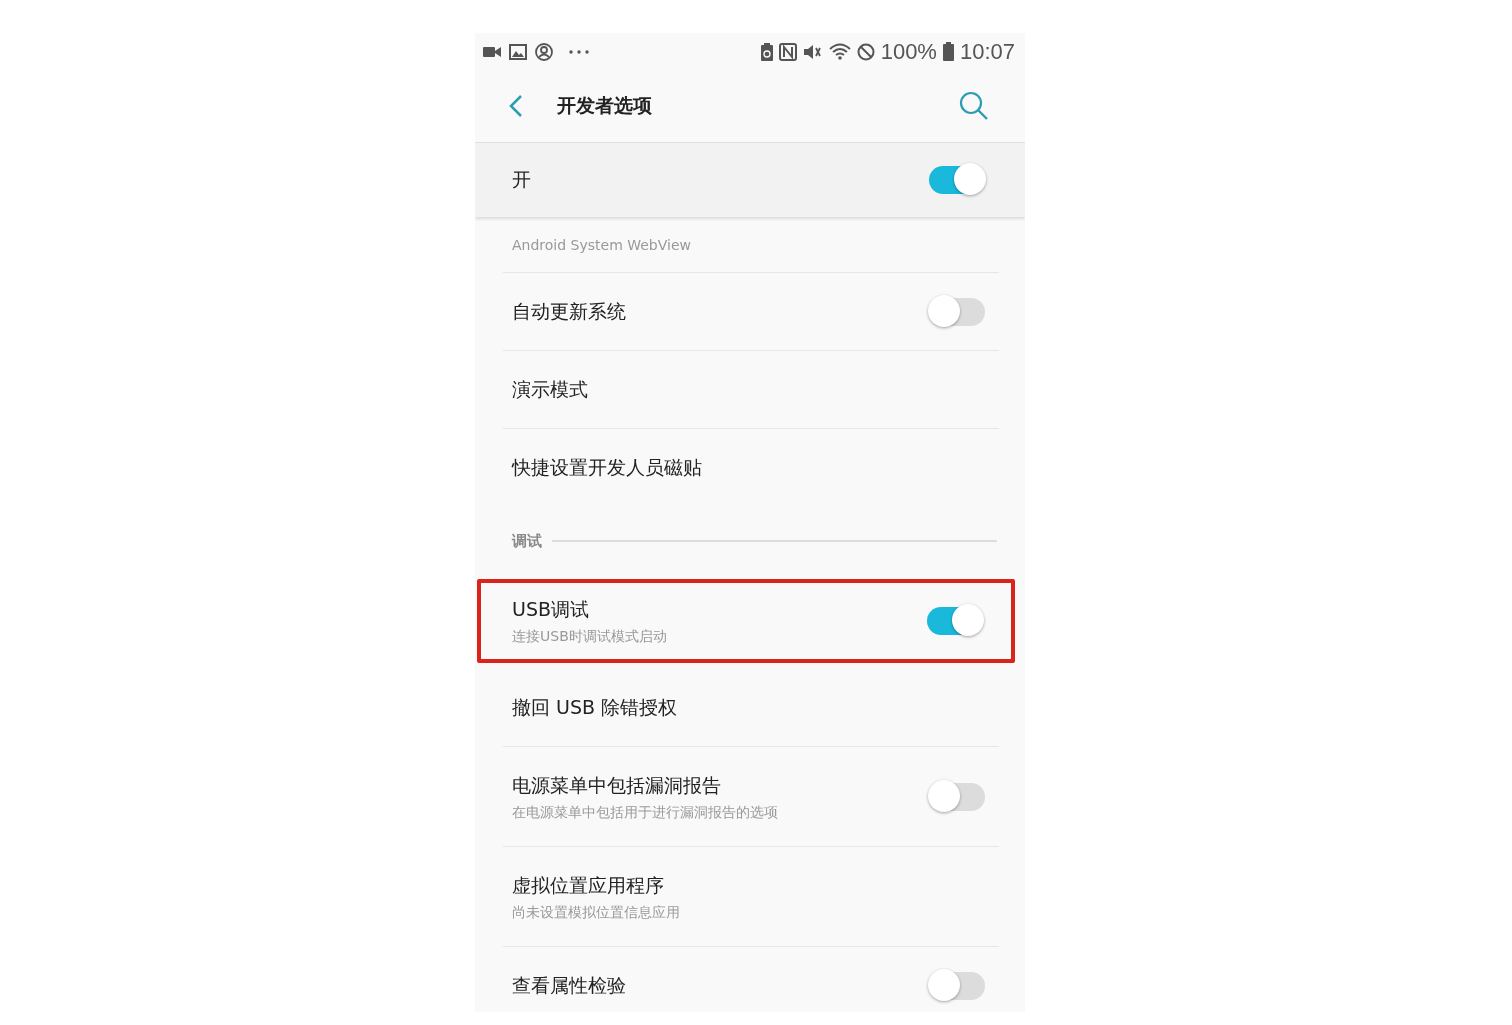  Describe the element at coordinates (595, 707) in the screenshot. I see `item-title: 撤回 USB 除错授权` at that location.